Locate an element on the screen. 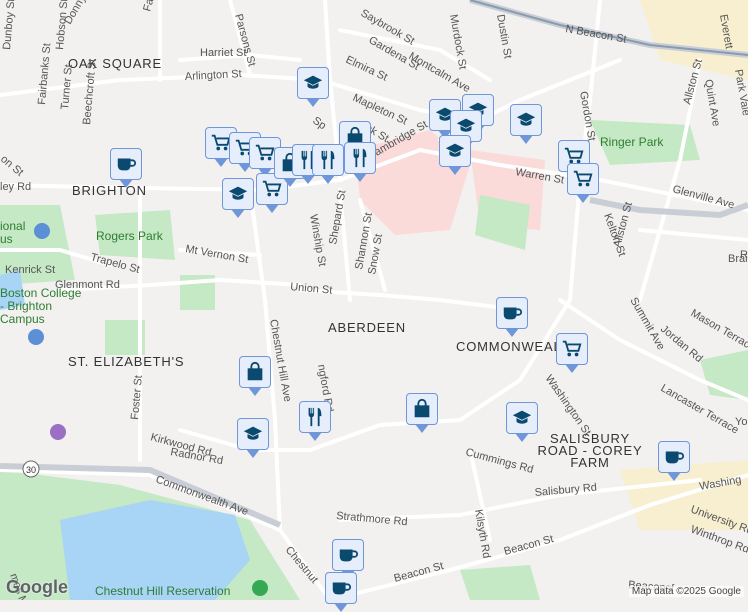  svg-text: Rogers Park is located at coordinates (130, 236).